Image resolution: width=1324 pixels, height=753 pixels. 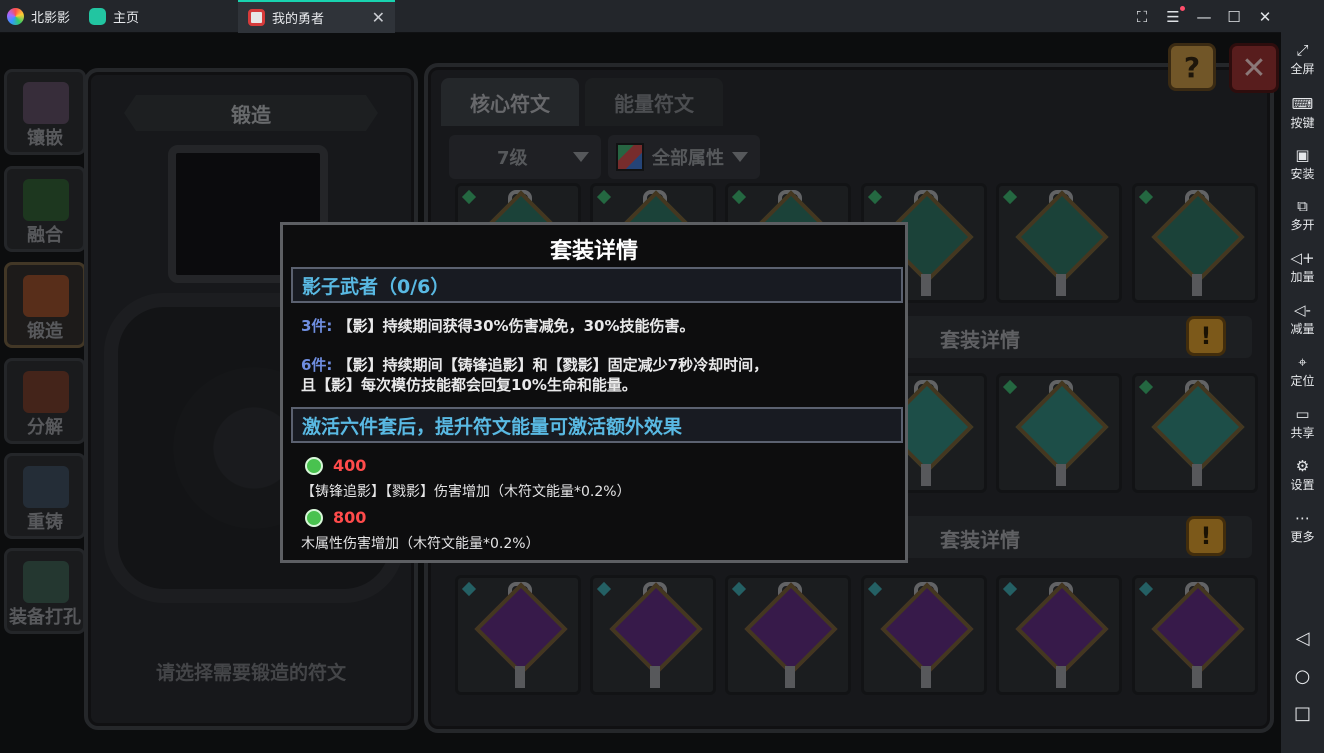 I want to click on emulator-title-bar: 北影影 主页 我的勇者 ✕ ⛶ ☰ — ☐ ✕ ‹‹‹, so click(x=662, y=16).